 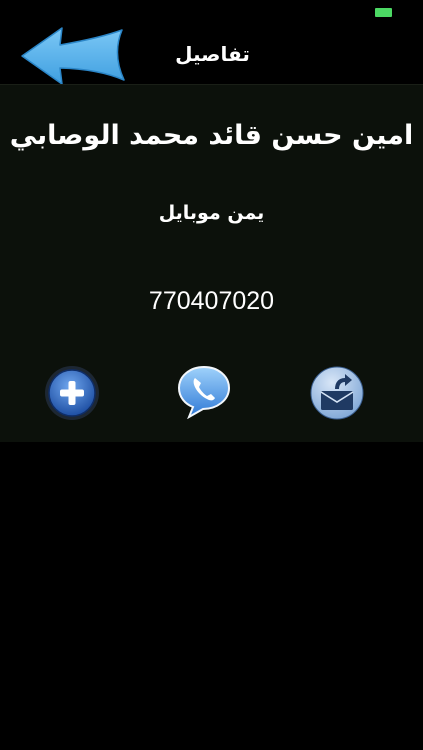 I want to click on status-bar, so click(x=211, y=11).